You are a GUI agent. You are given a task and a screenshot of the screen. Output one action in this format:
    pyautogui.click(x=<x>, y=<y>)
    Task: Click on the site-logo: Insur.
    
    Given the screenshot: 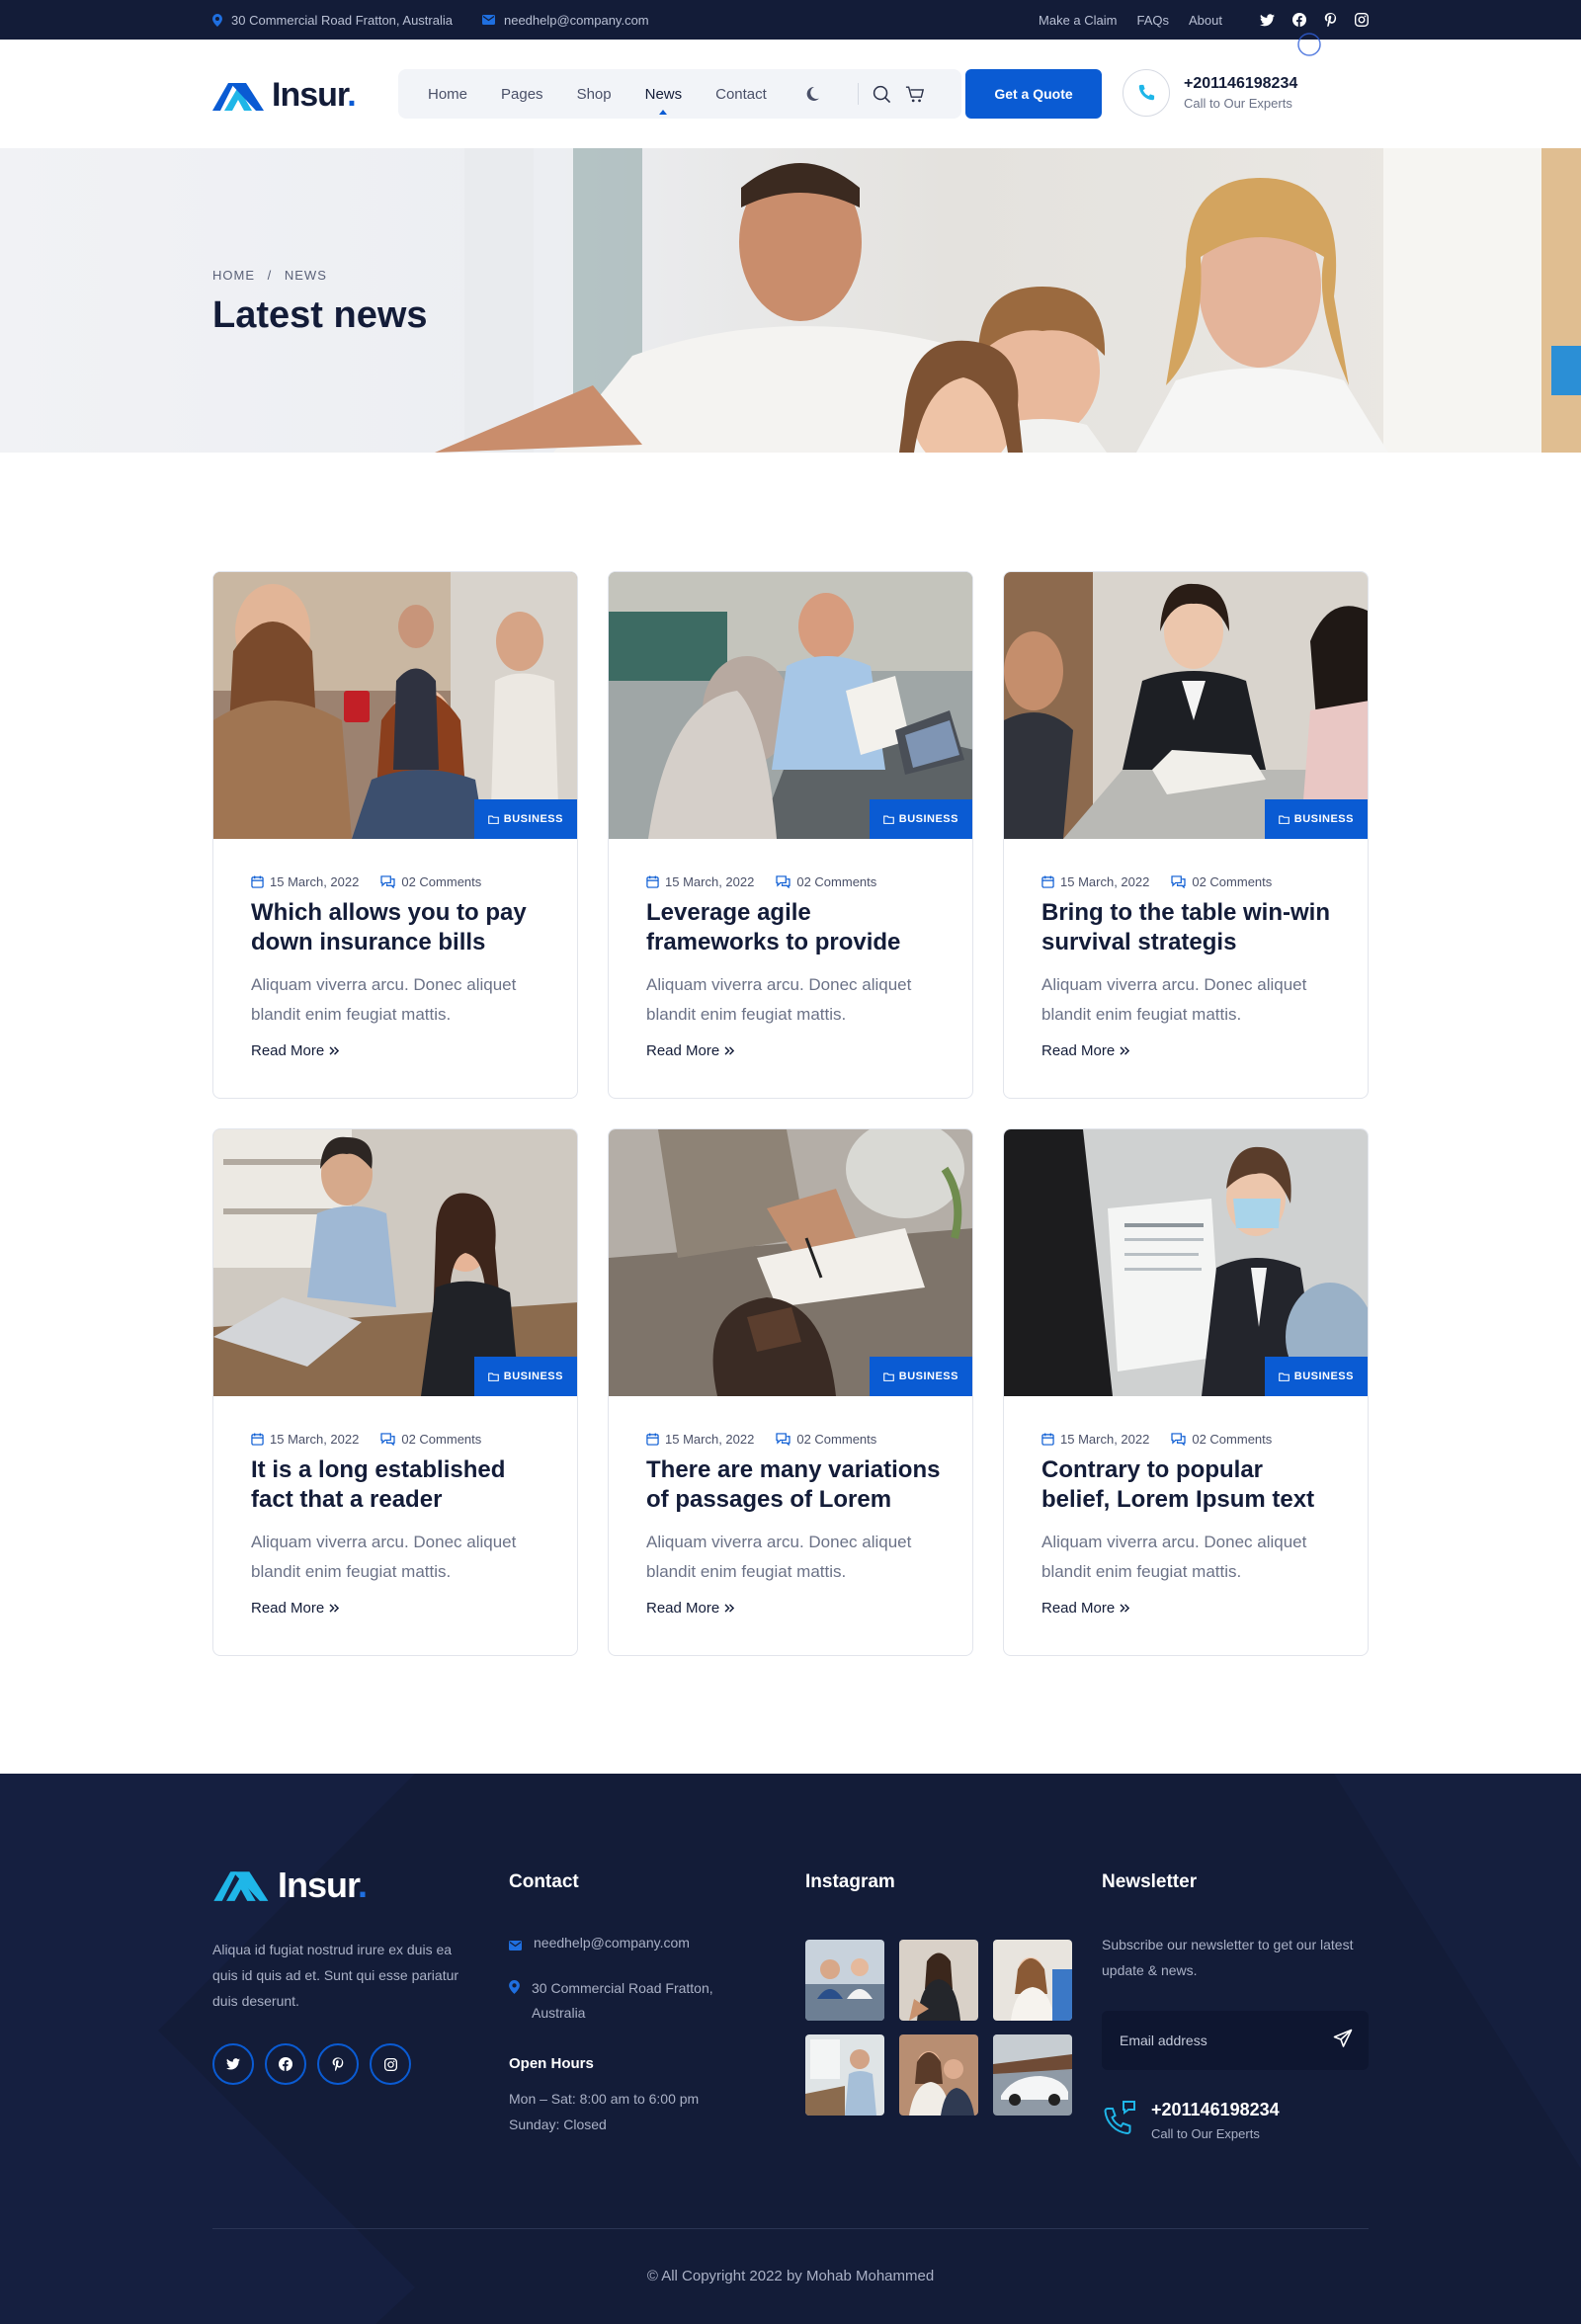 What is the action you would take?
    pyautogui.click(x=284, y=95)
    